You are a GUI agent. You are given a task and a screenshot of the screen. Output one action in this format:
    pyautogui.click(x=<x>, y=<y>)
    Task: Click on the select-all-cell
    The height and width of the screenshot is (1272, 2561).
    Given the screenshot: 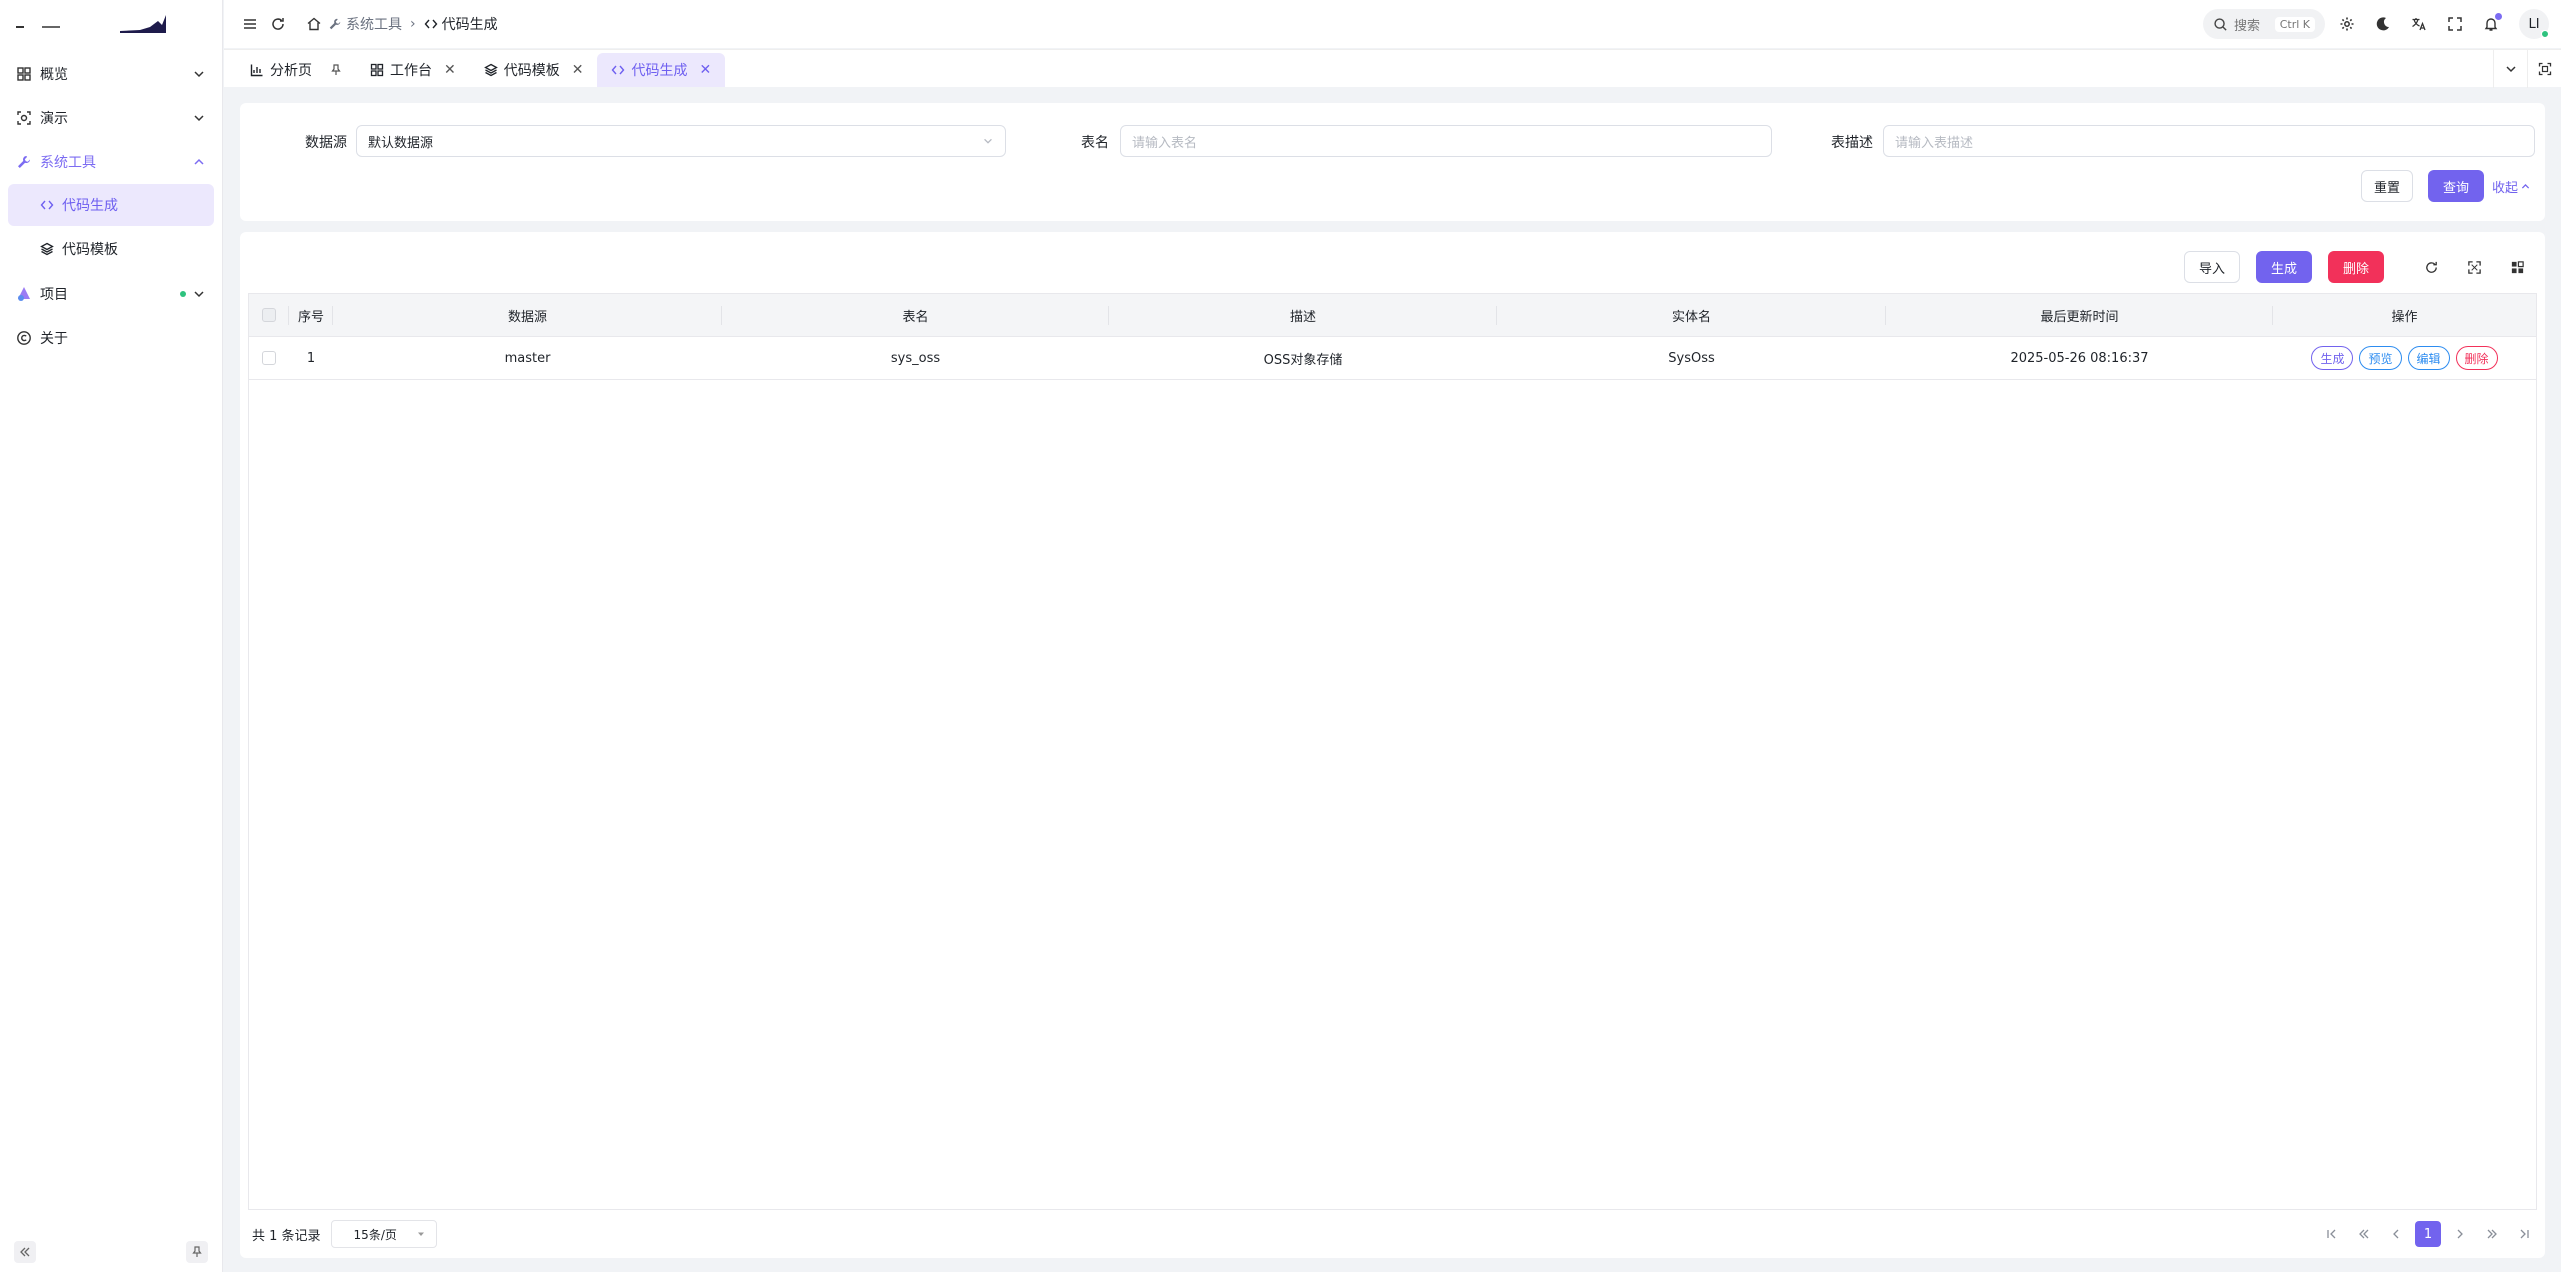 What is the action you would take?
    pyautogui.click(x=269, y=315)
    